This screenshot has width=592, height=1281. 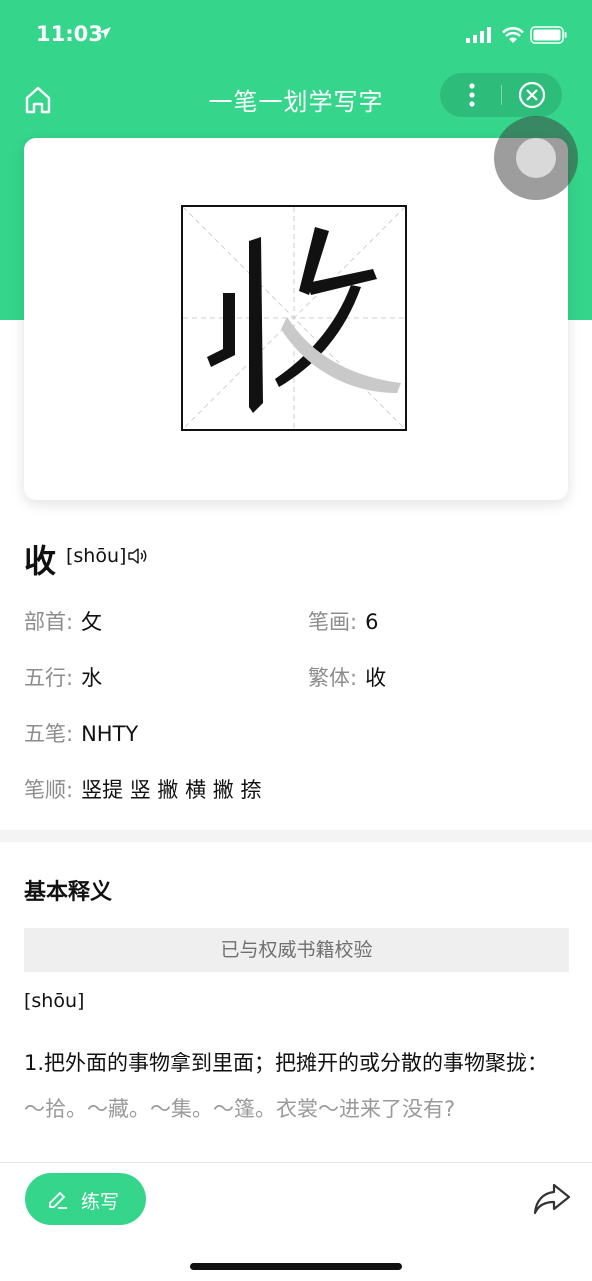 I want to click on field-value: 水, so click(x=92, y=678).